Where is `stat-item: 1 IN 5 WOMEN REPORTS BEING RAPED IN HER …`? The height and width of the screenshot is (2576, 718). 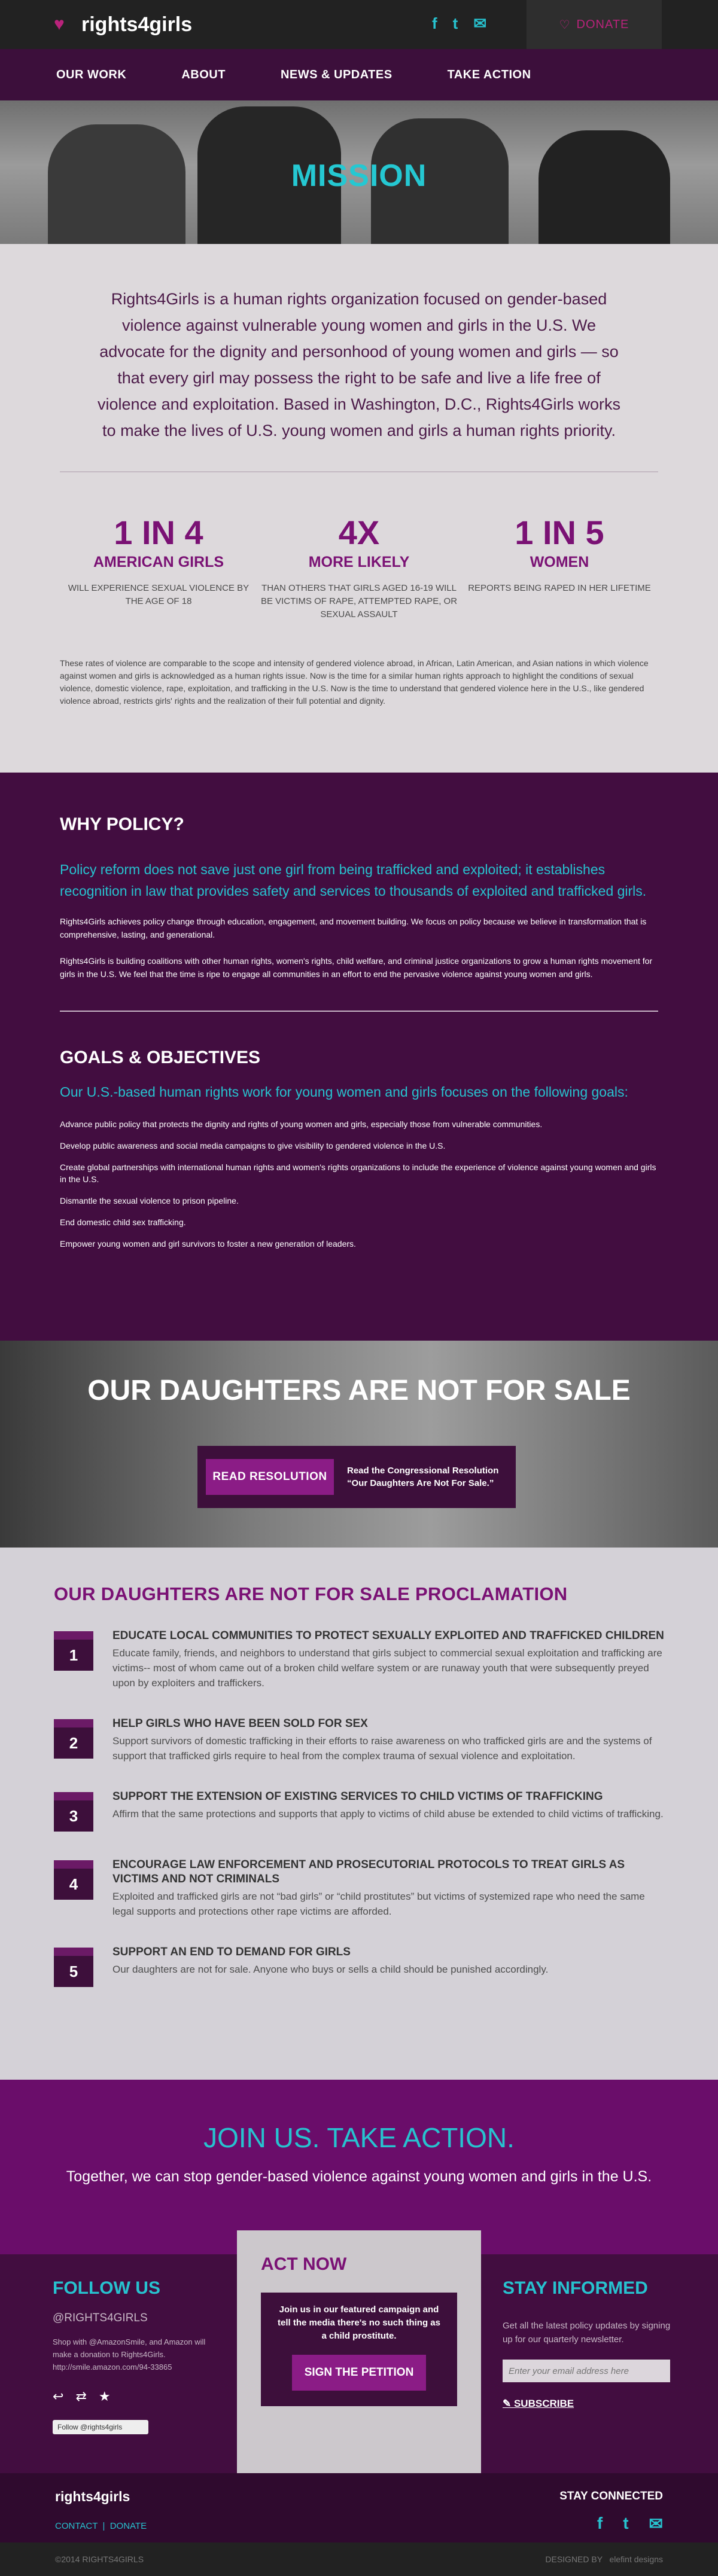 stat-item: 1 IN 5 WOMEN REPORTS BEING RAPED IN HER … is located at coordinates (560, 567).